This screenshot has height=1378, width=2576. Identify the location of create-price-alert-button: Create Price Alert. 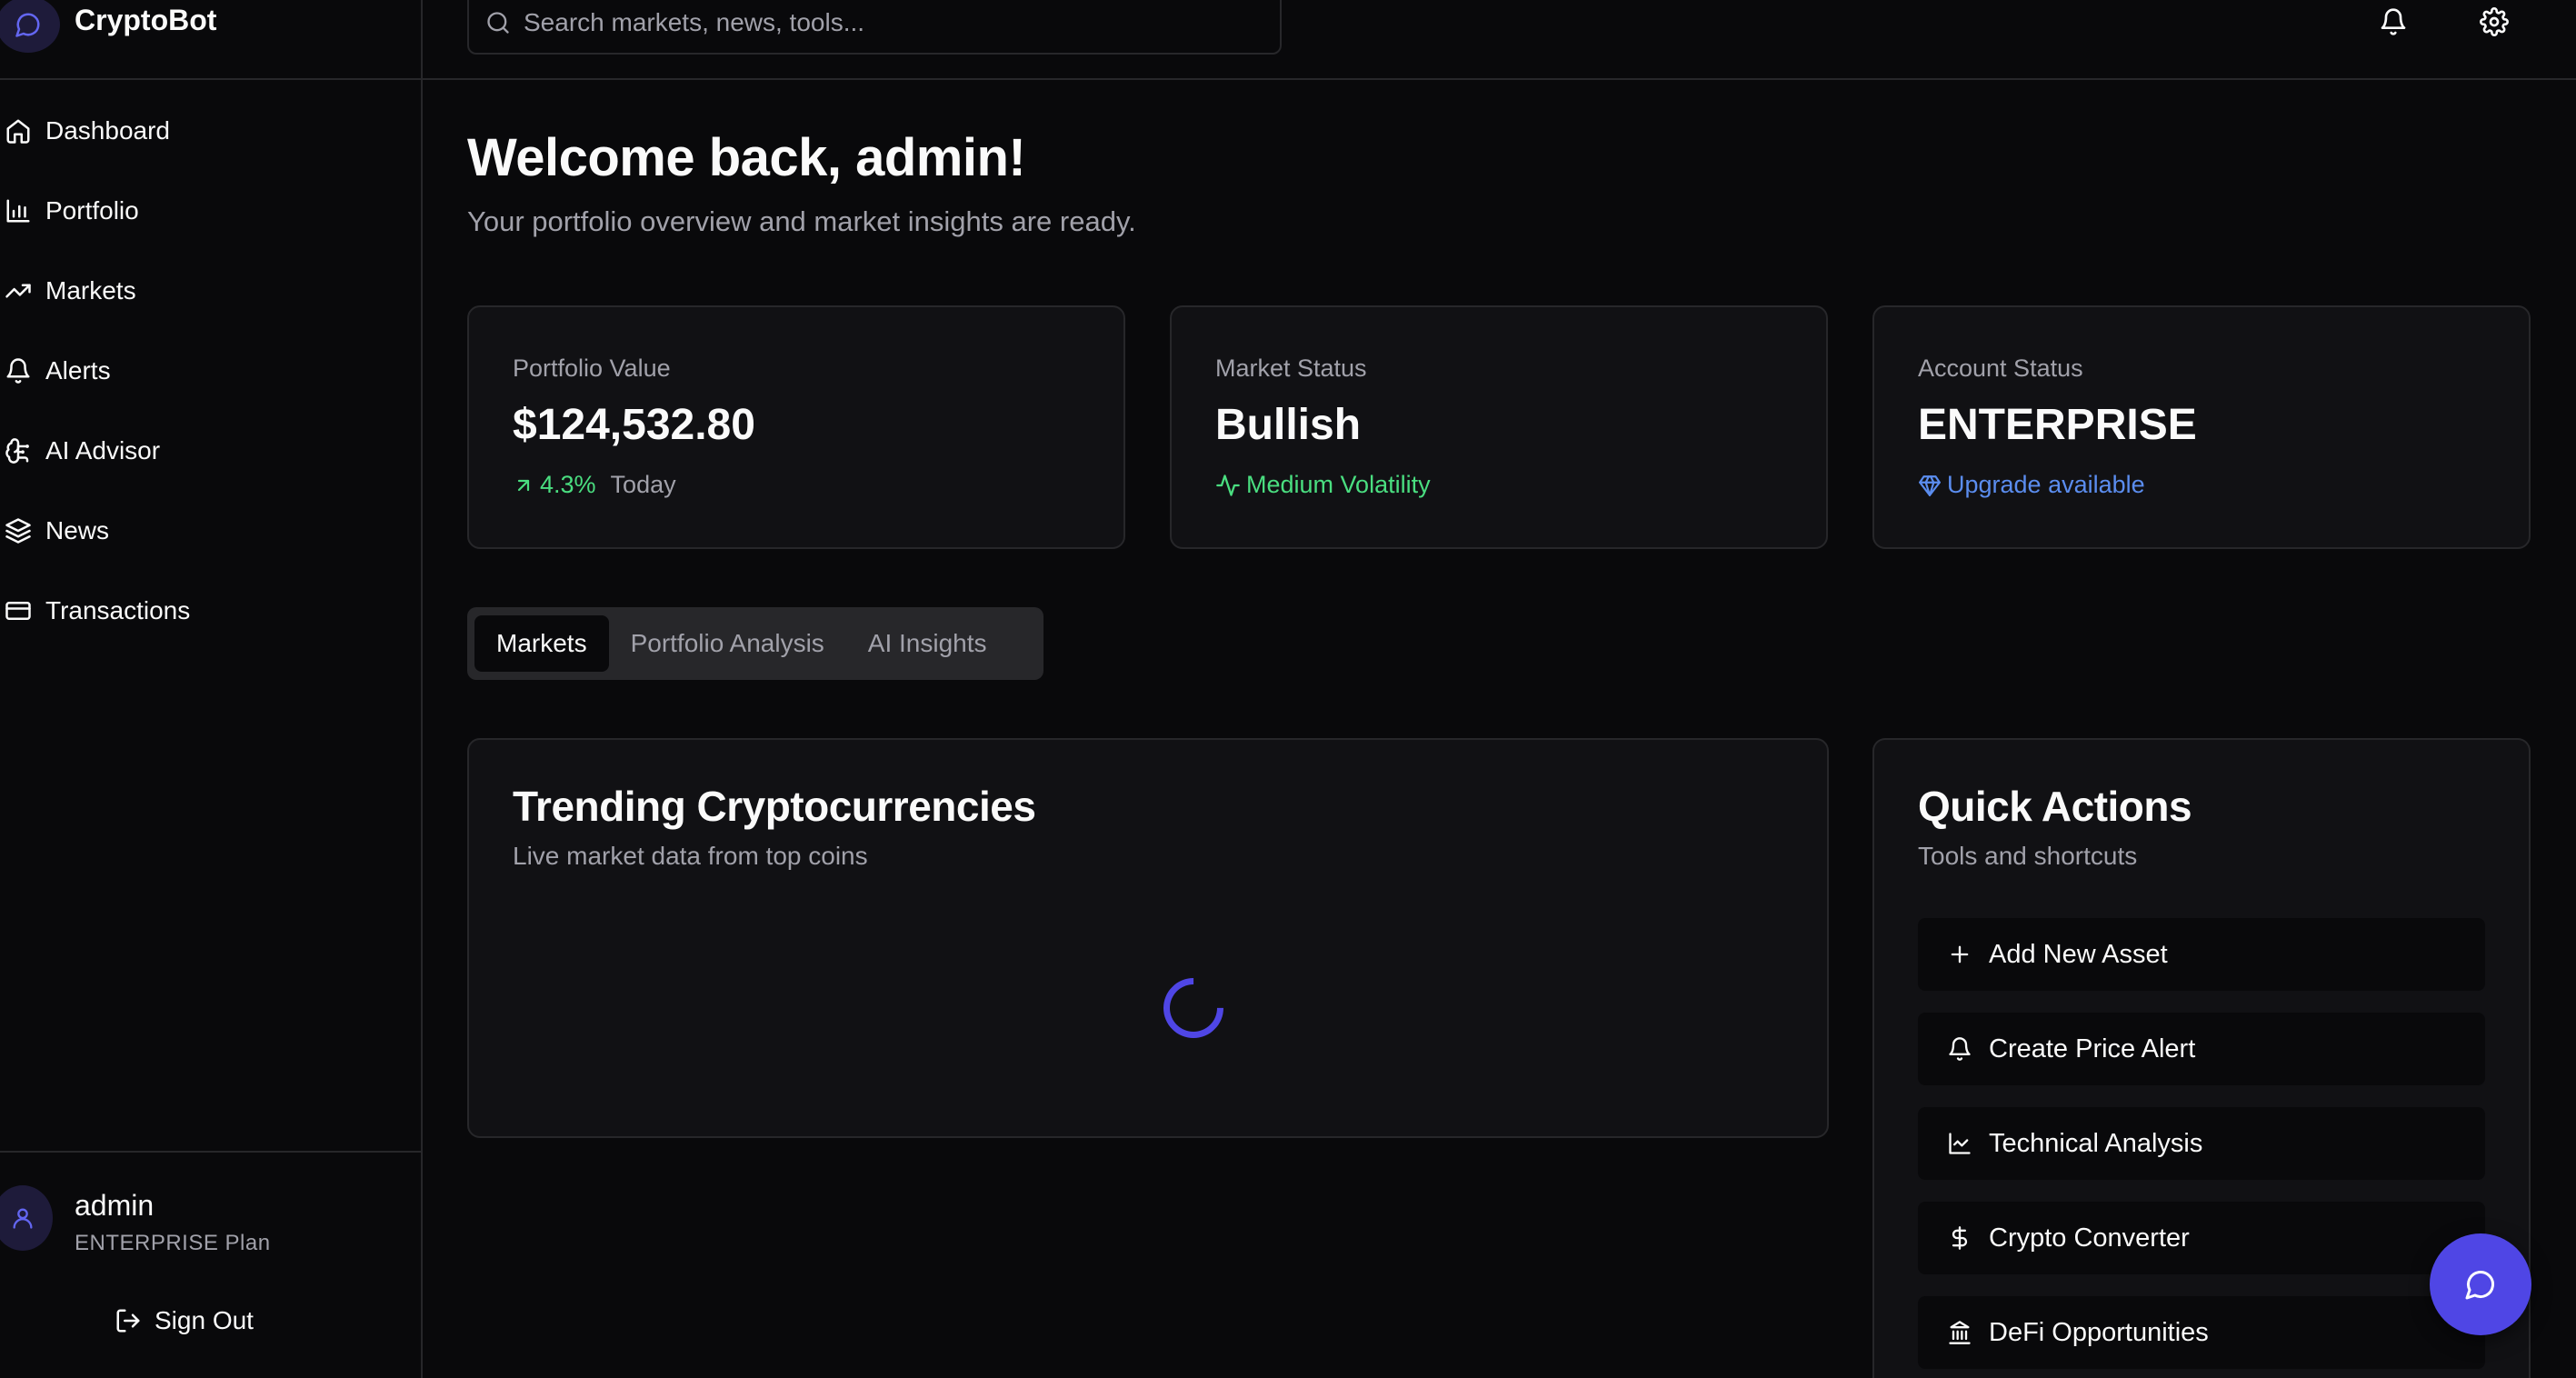
(2201, 1049).